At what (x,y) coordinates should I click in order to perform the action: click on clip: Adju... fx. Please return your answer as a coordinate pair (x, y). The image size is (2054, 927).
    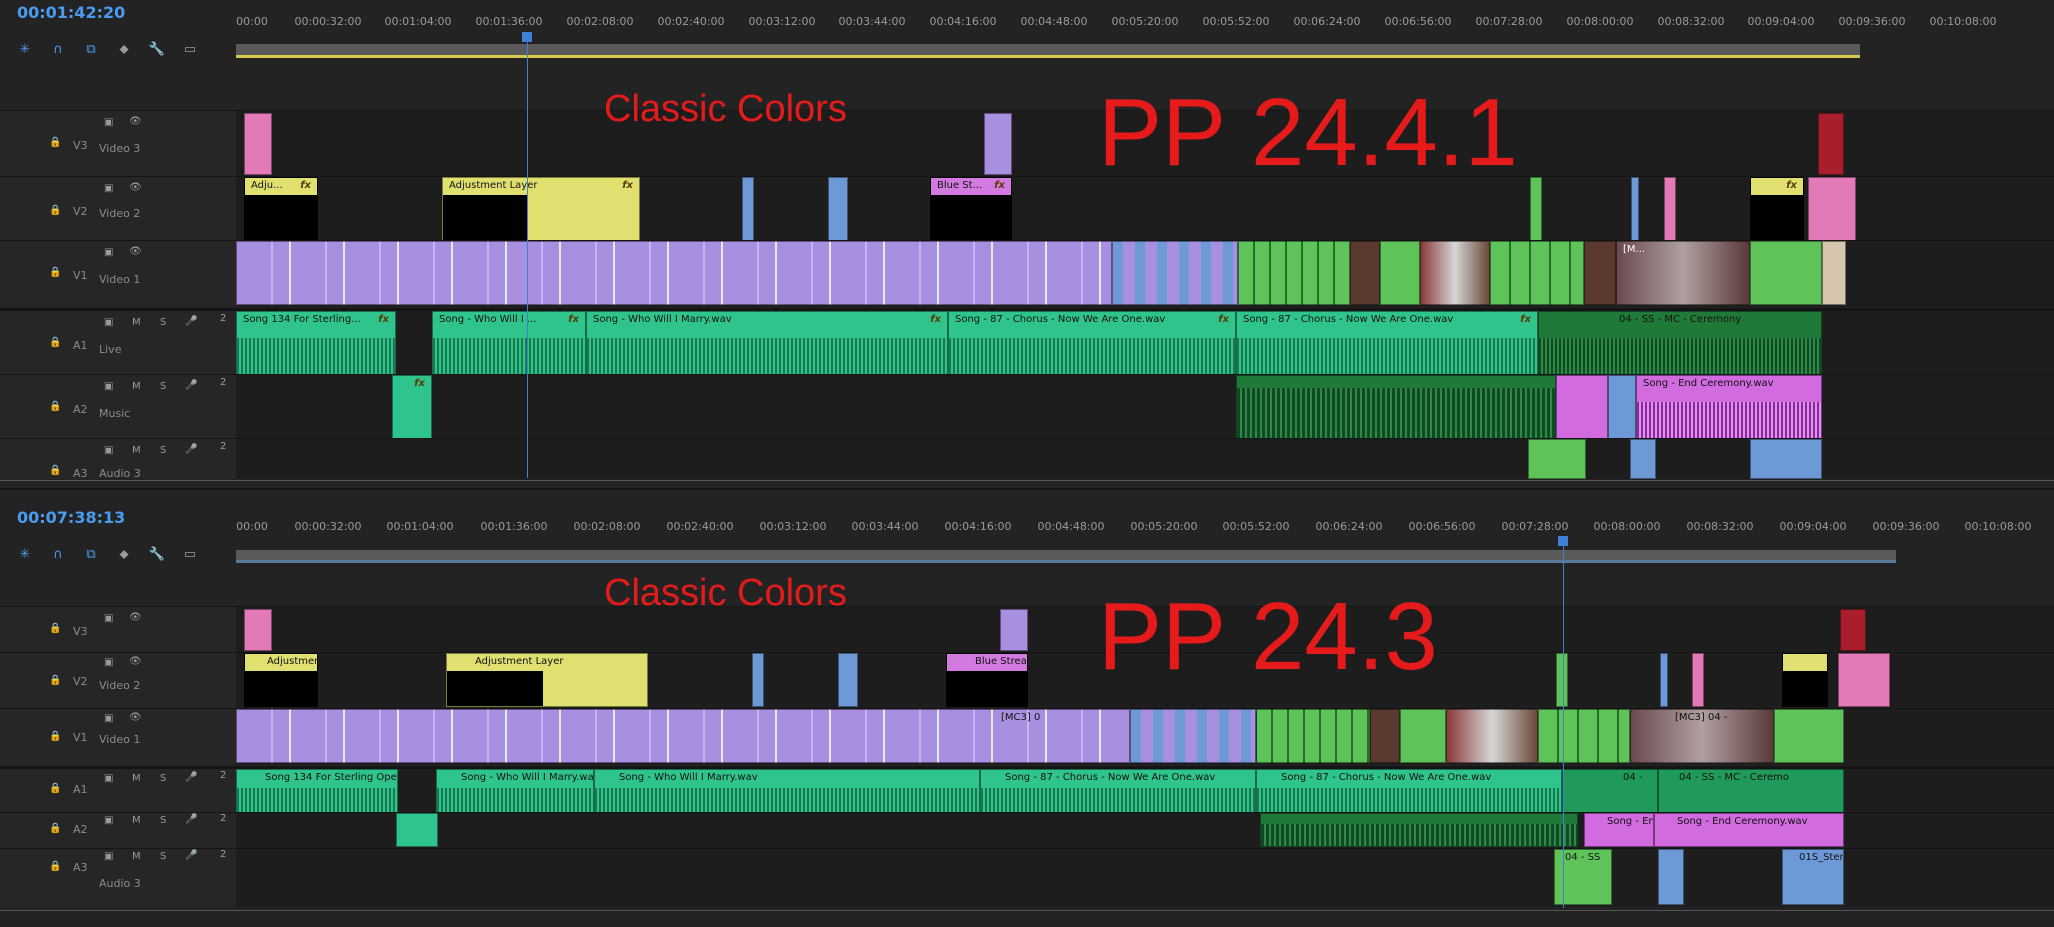
    Looking at the image, I should click on (281, 209).